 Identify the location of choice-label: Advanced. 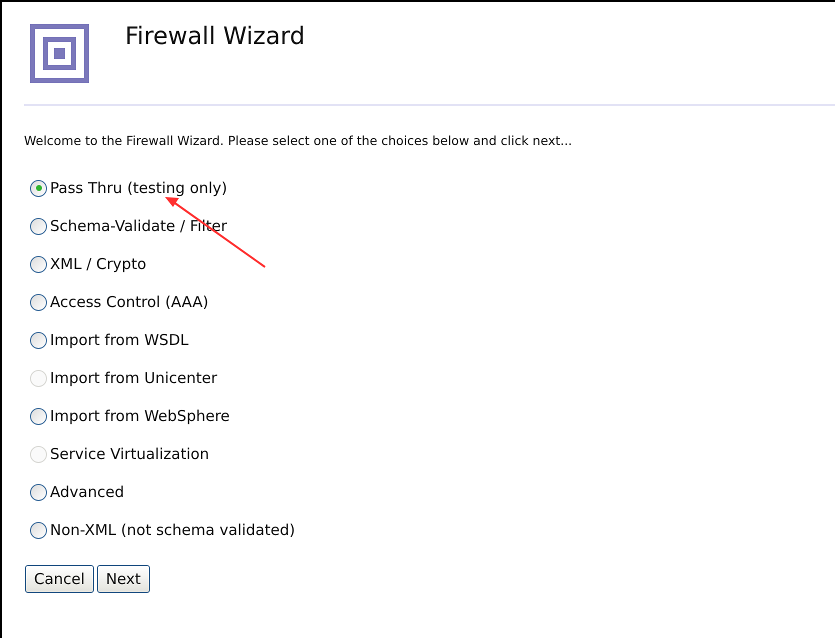
(87, 492).